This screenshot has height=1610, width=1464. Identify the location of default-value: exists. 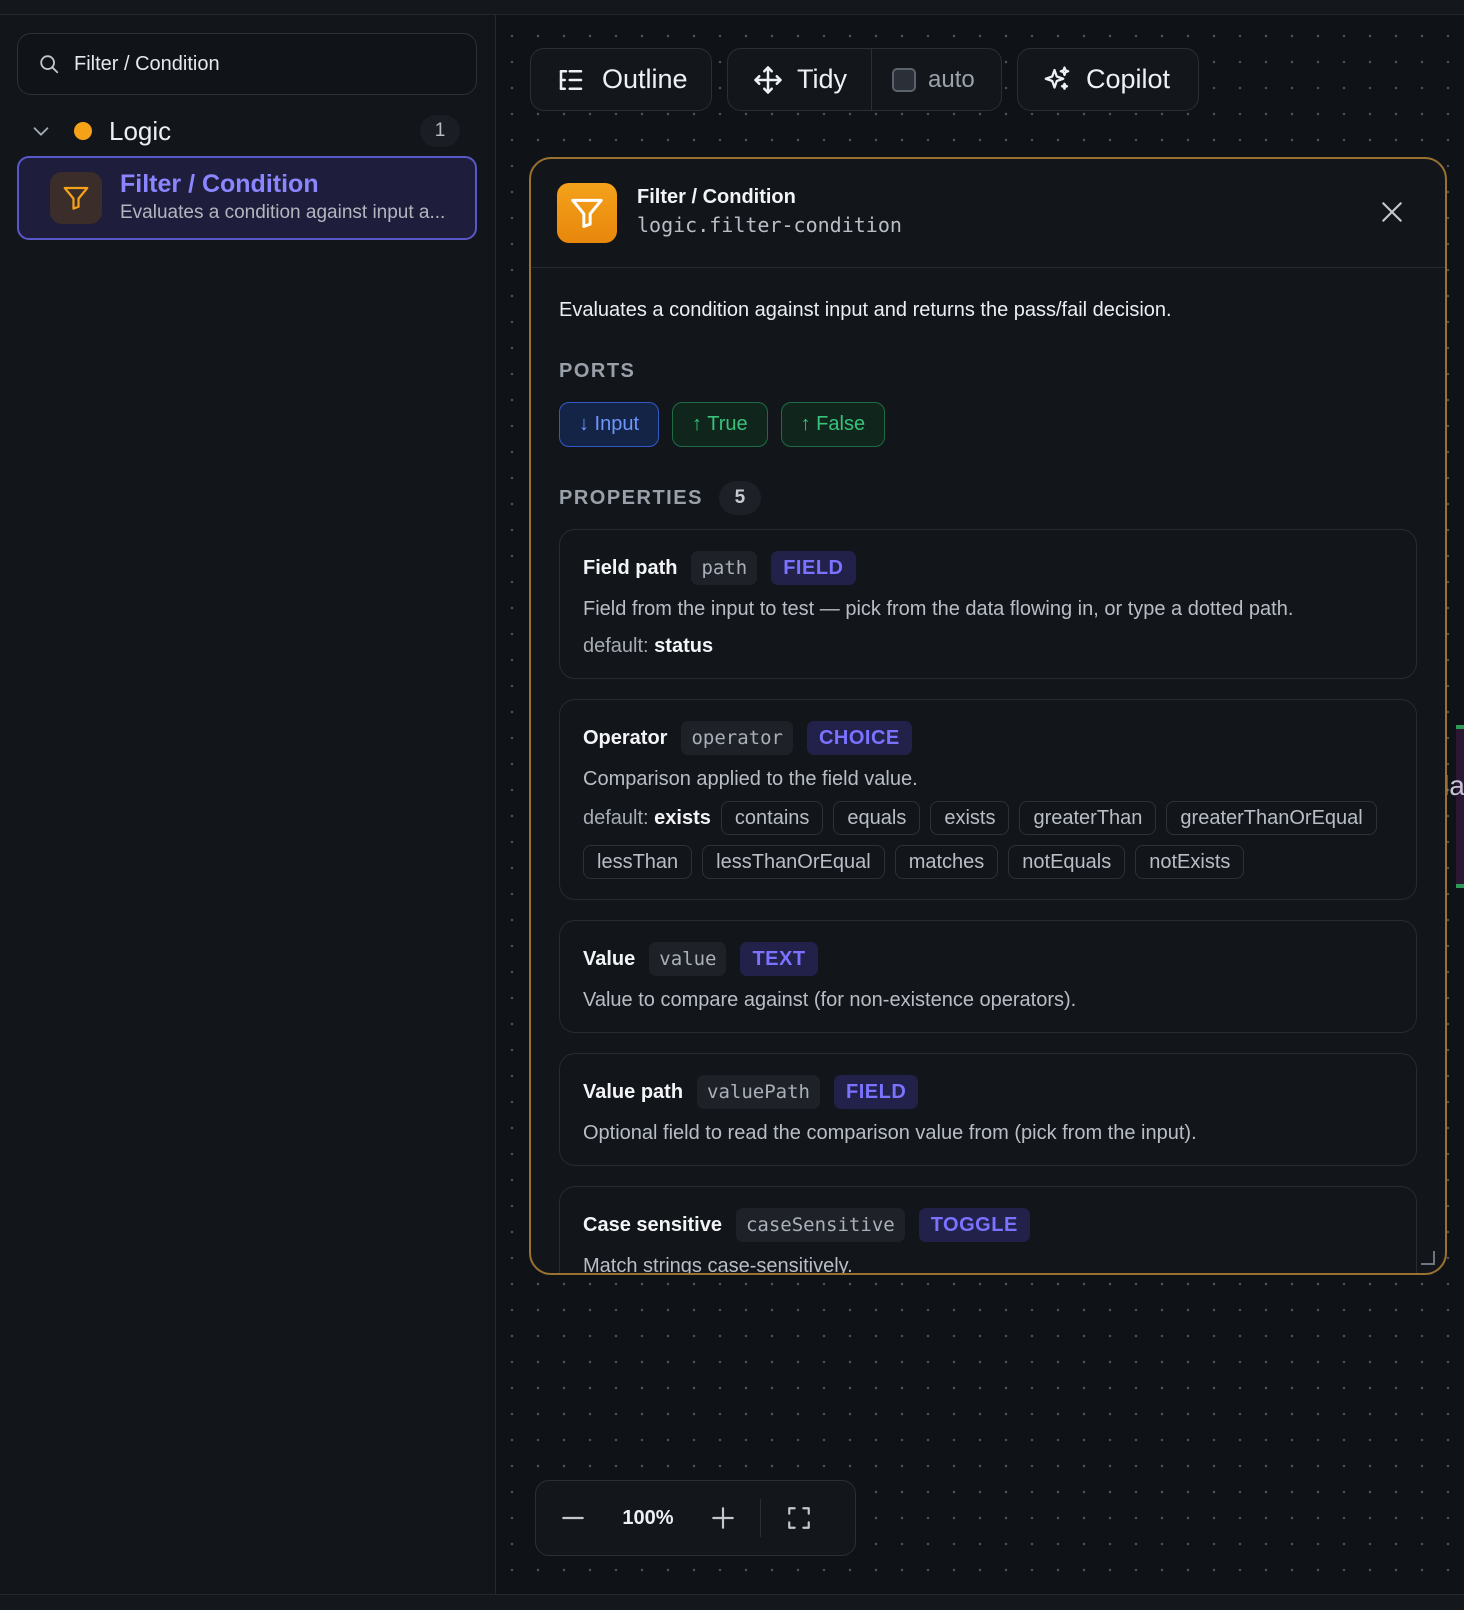
(682, 817).